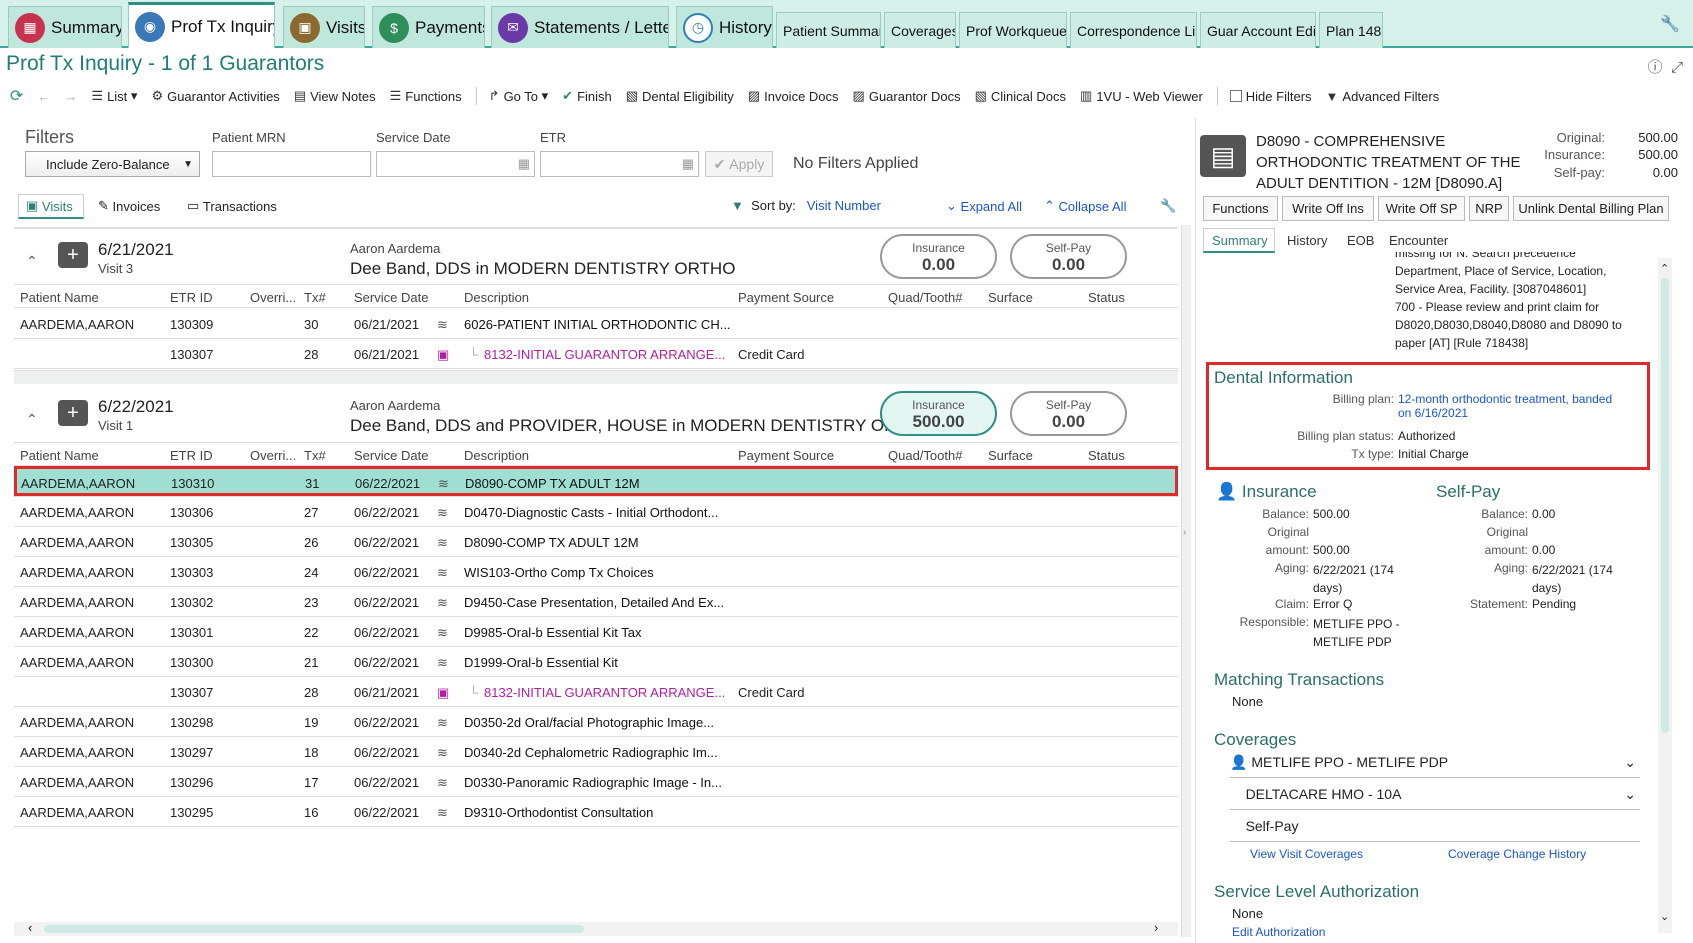 This screenshot has height=943, width=1693. I want to click on cell-description: WIS103-Ortho Comp Tx Choices, so click(559, 572).